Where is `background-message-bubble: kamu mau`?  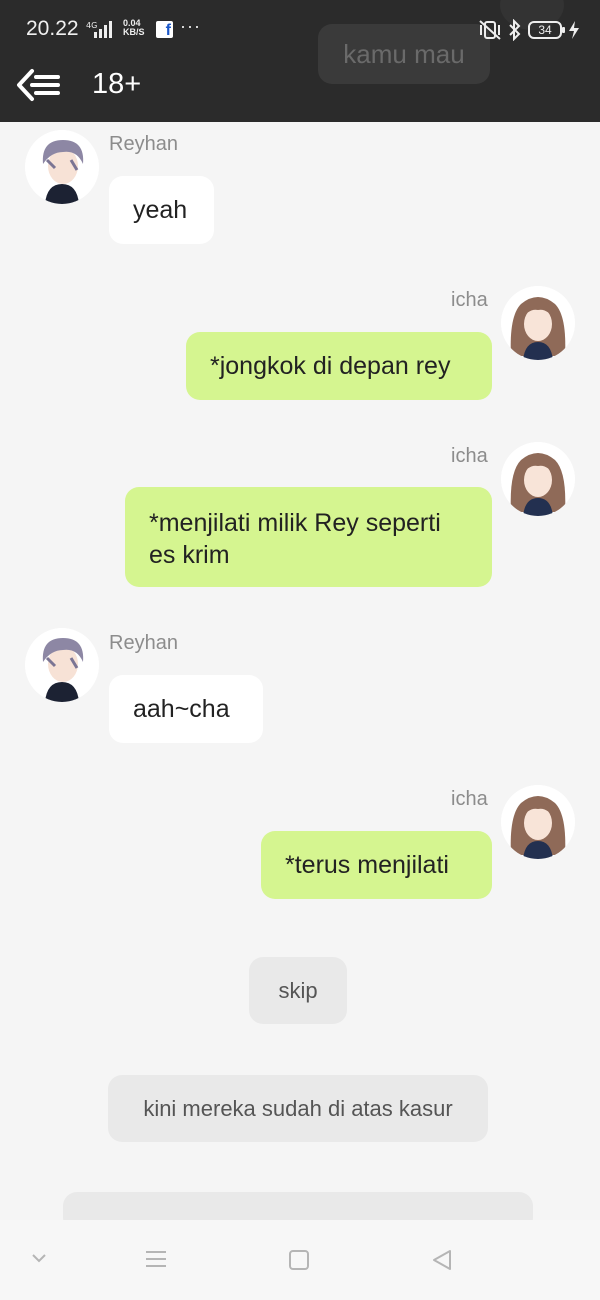 background-message-bubble: kamu mau is located at coordinates (404, 54).